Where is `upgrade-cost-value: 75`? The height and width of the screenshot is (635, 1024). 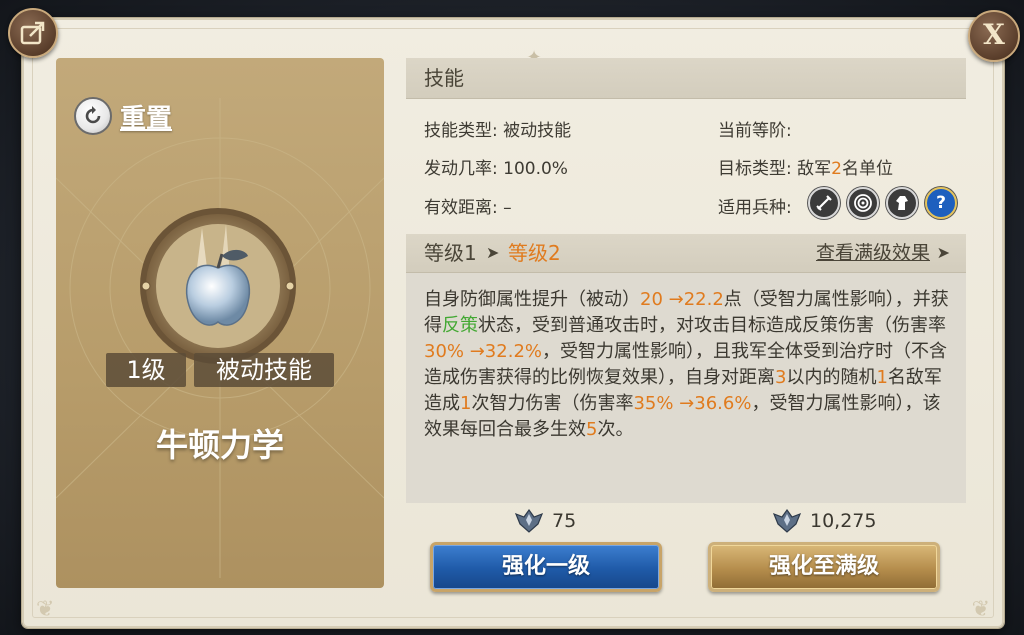 upgrade-cost-value: 75 is located at coordinates (564, 521).